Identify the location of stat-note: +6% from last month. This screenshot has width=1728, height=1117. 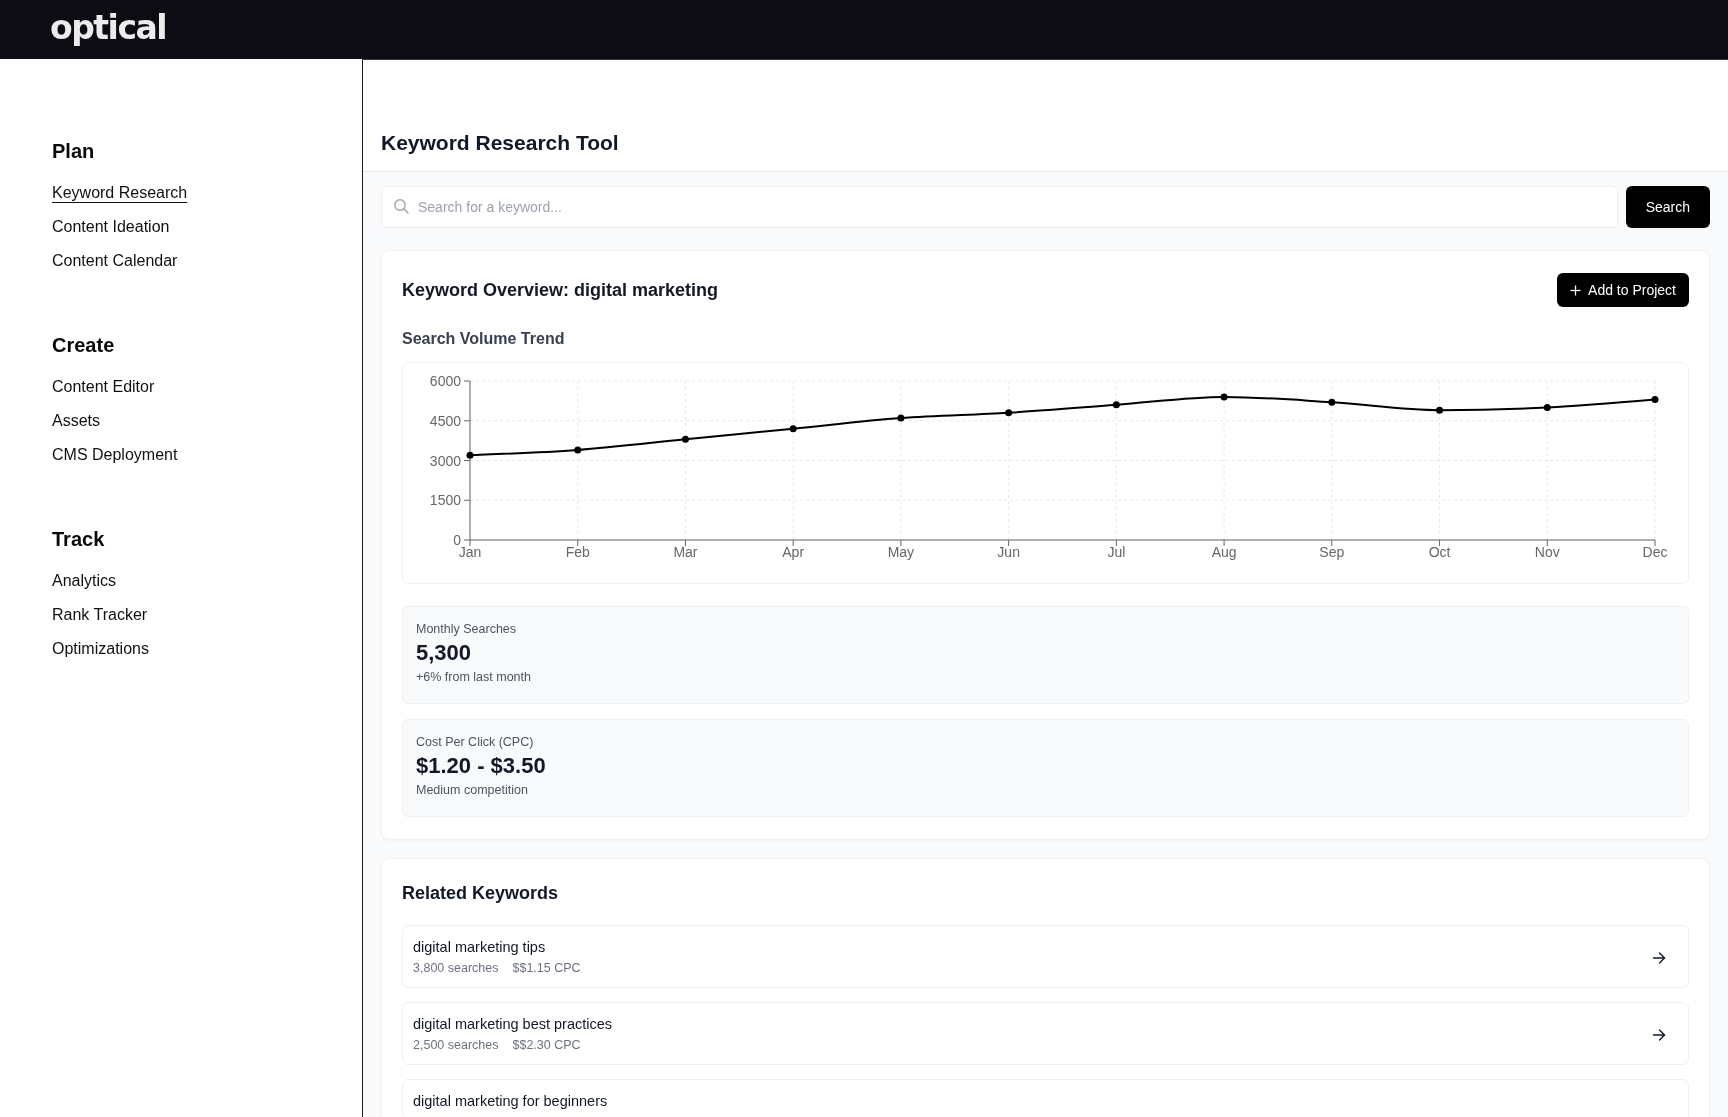
(473, 677).